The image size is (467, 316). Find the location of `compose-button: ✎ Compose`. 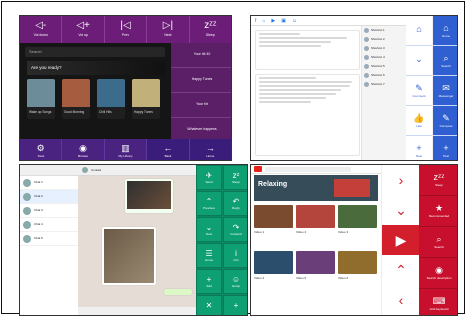

compose-button: ✎ Compose is located at coordinates (445, 121).